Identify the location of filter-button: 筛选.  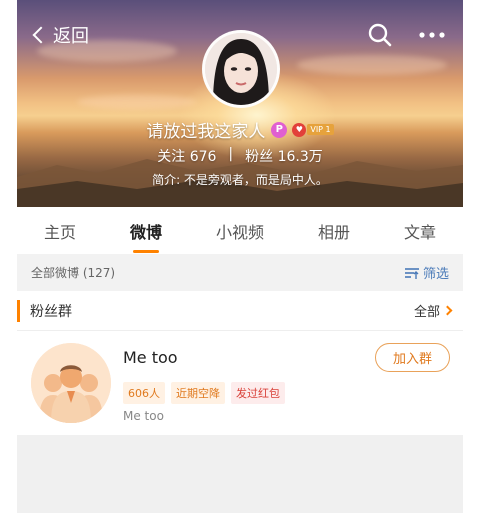
(426, 272).